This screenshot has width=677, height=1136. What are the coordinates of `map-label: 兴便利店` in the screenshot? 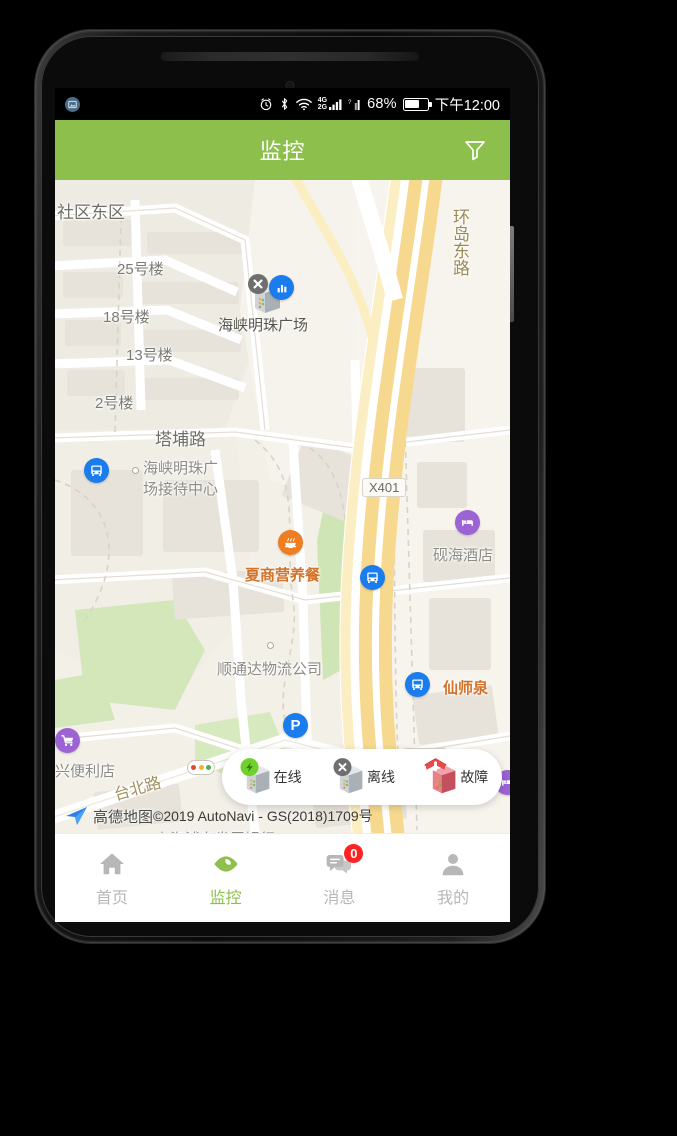 It's located at (85, 771).